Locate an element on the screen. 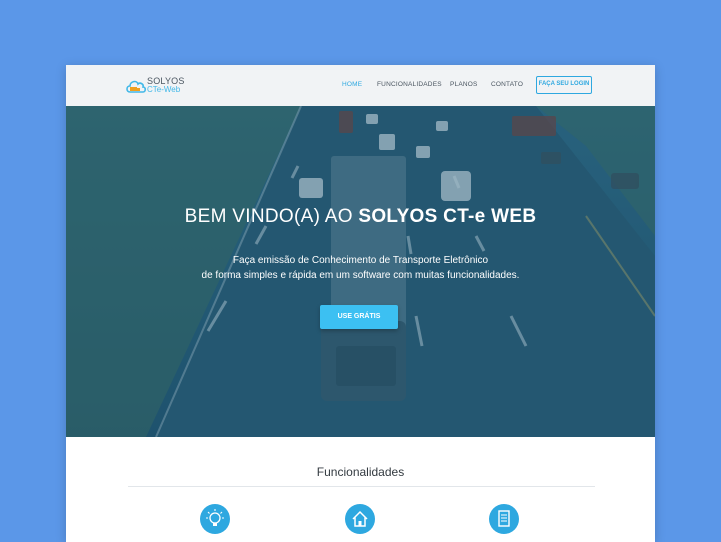  document-icon is located at coordinates (504, 519).